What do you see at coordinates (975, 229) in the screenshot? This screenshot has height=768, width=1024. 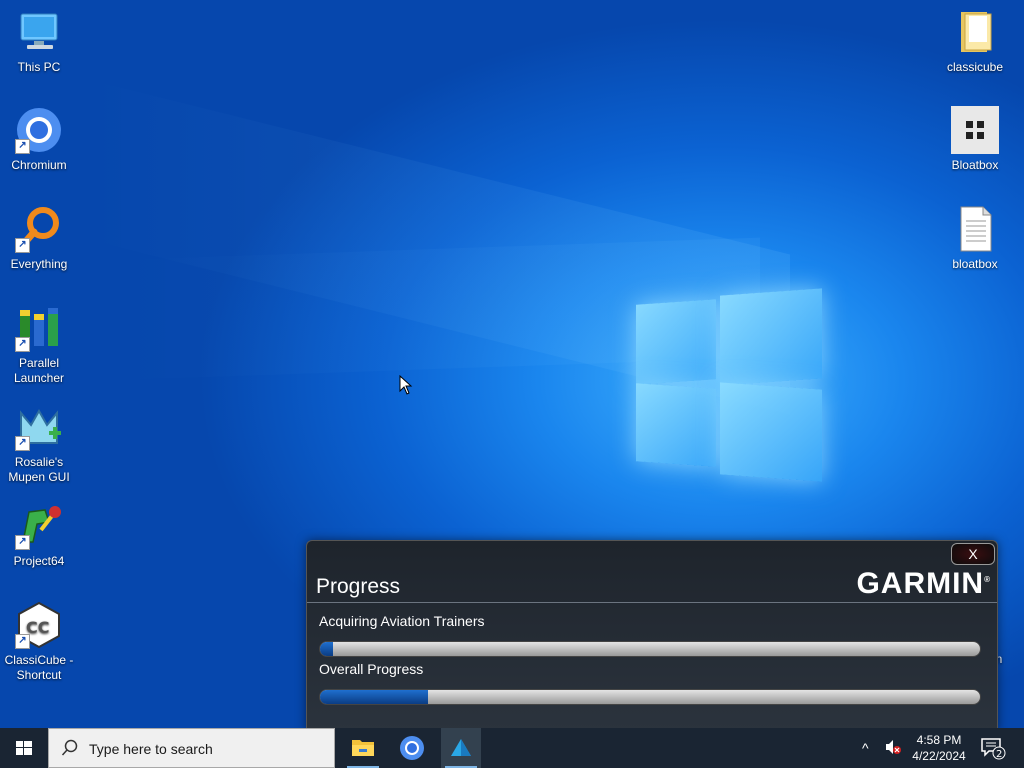 I see `text-file-icon` at bounding box center [975, 229].